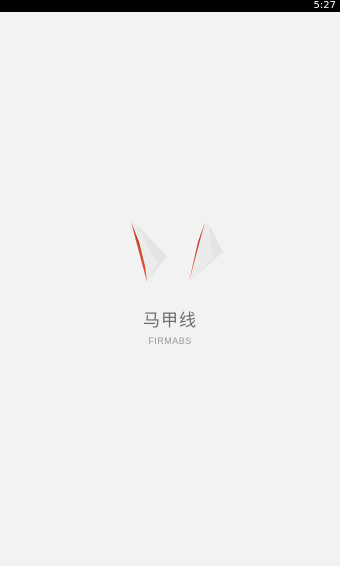 The image size is (340, 566). What do you see at coordinates (324, 5) in the screenshot?
I see `status-time: 5:27` at bounding box center [324, 5].